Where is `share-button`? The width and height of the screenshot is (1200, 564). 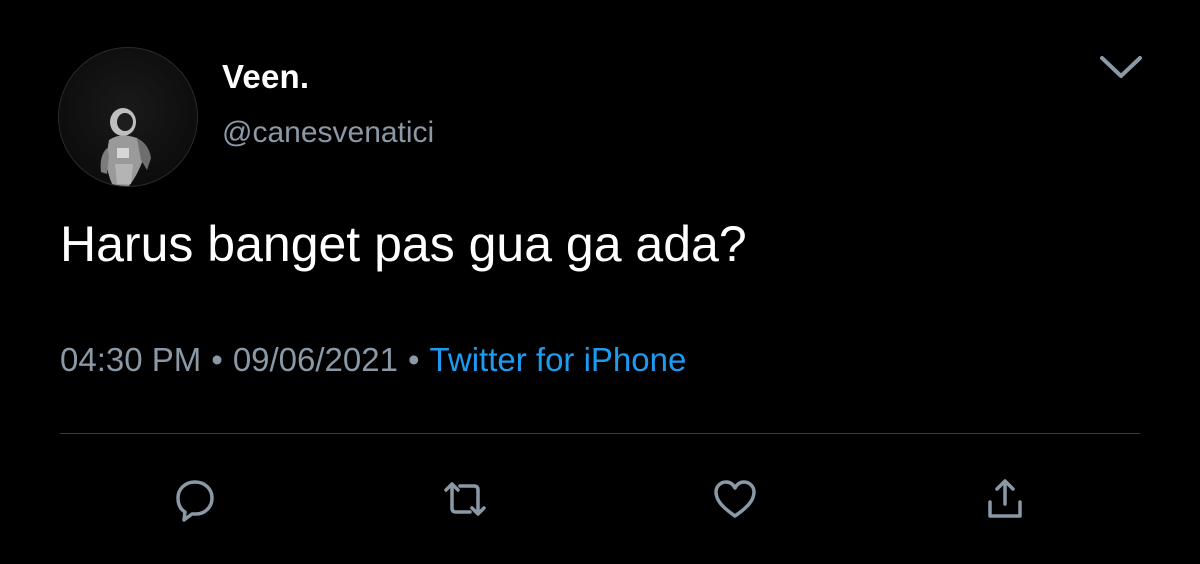
share-button is located at coordinates (1005, 499).